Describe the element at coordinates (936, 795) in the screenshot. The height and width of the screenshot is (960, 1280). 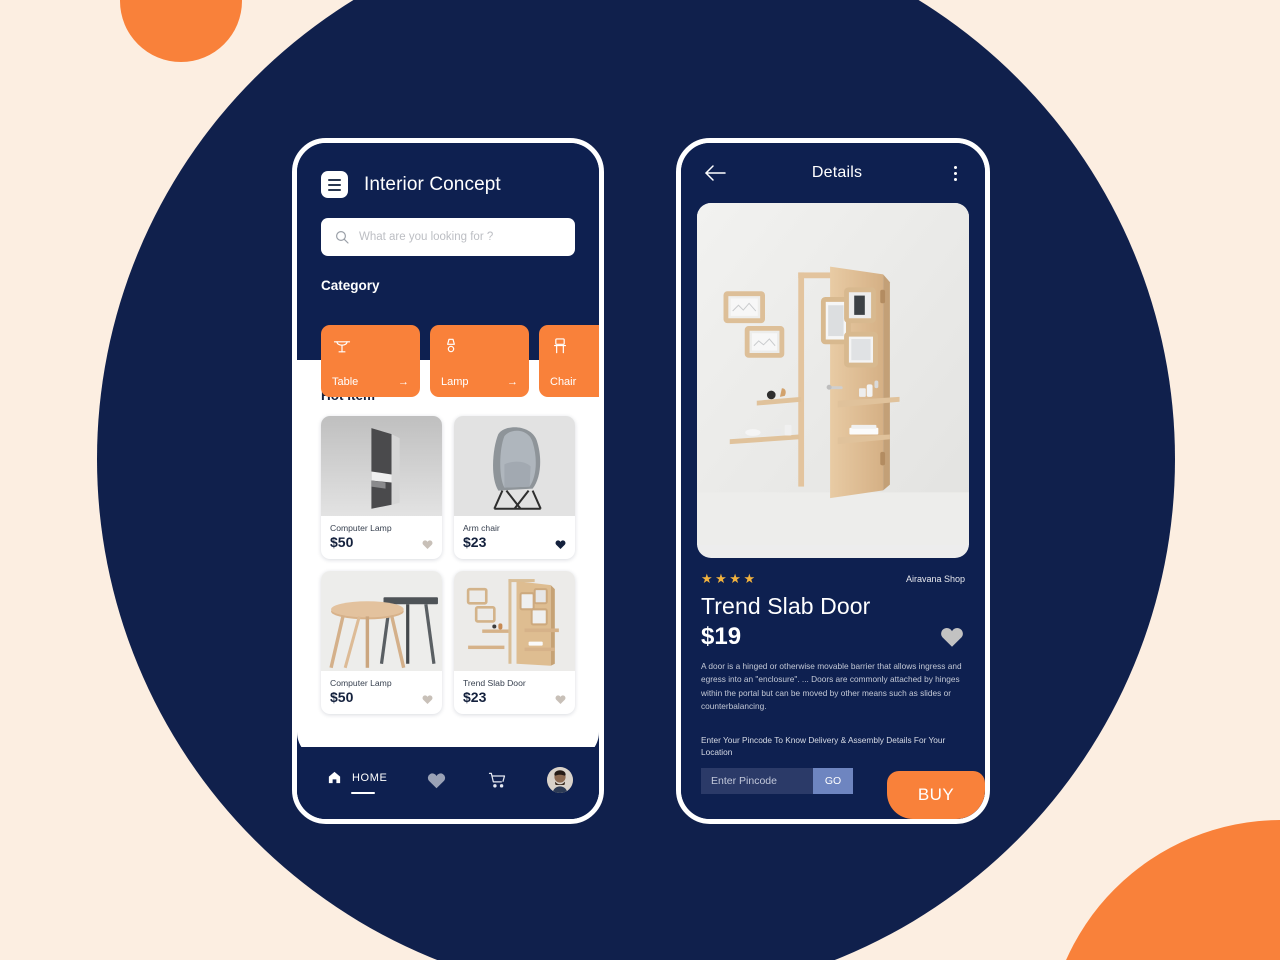
I see `buy-button: BUY` at that location.